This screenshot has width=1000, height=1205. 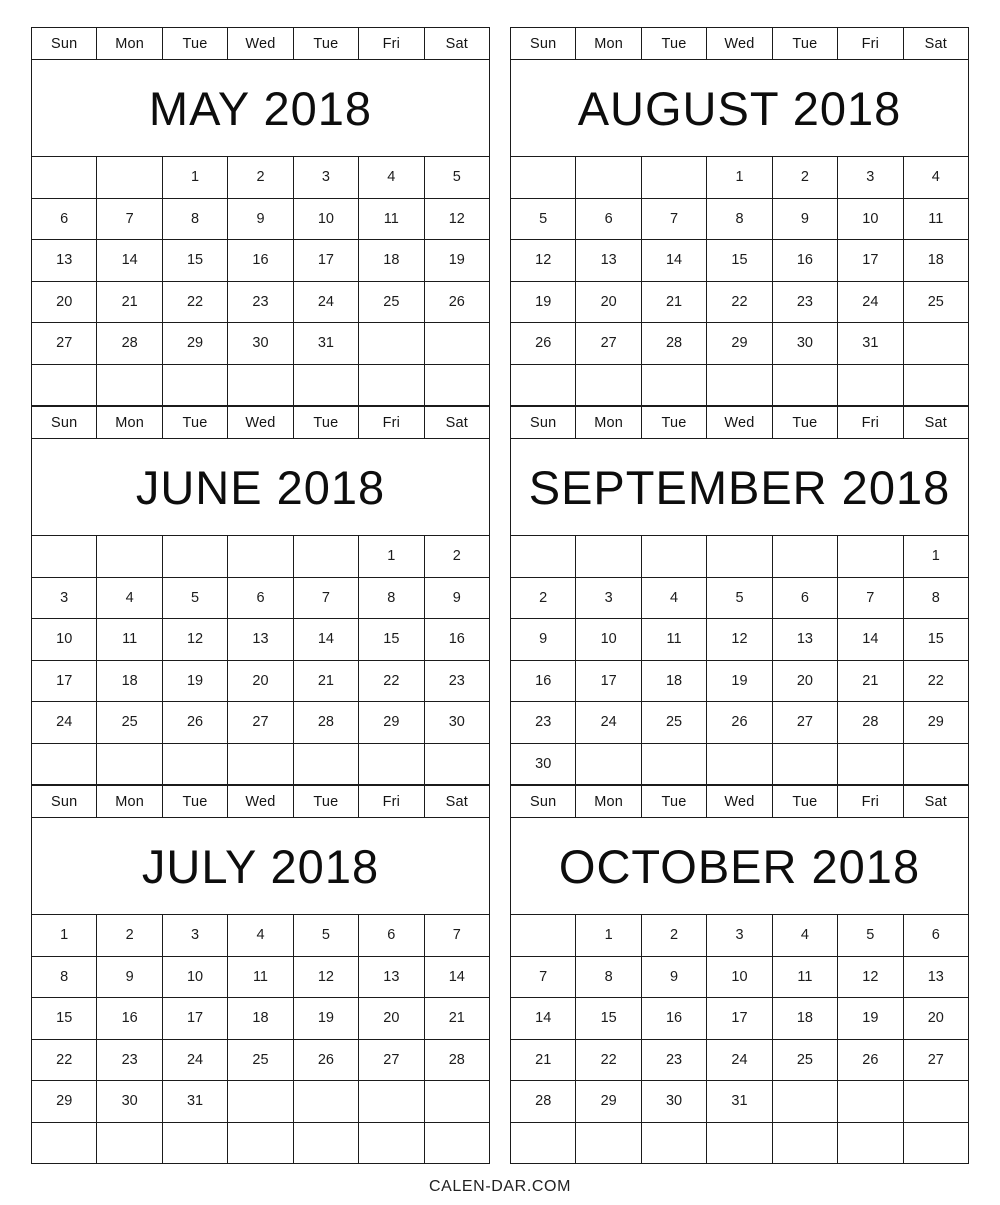 I want to click on site-footer: CALEN-DAR.COM, so click(x=500, y=1187).